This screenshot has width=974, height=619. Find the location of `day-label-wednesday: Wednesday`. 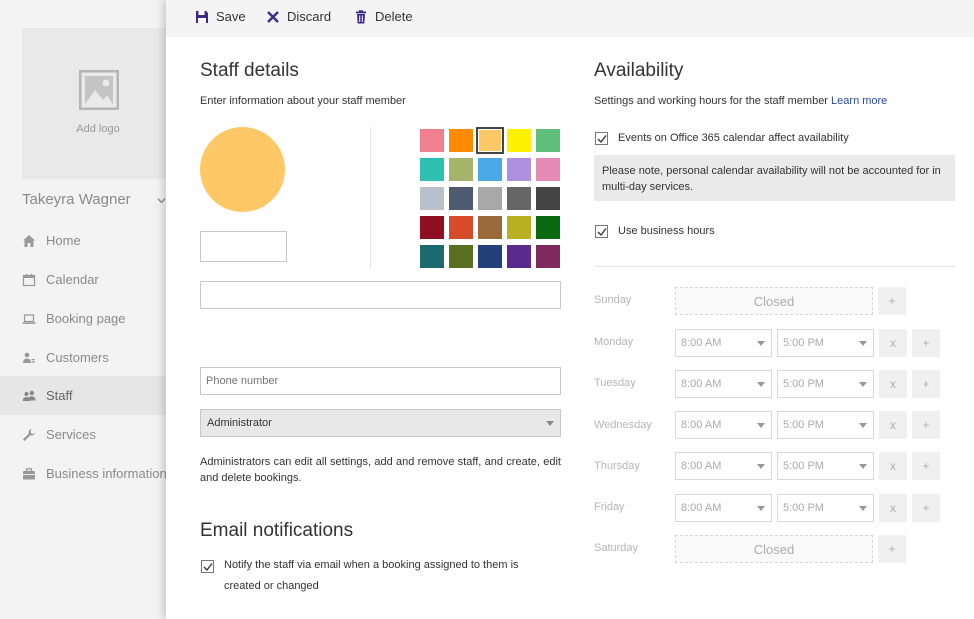

day-label-wednesday: Wednesday is located at coordinates (623, 425).